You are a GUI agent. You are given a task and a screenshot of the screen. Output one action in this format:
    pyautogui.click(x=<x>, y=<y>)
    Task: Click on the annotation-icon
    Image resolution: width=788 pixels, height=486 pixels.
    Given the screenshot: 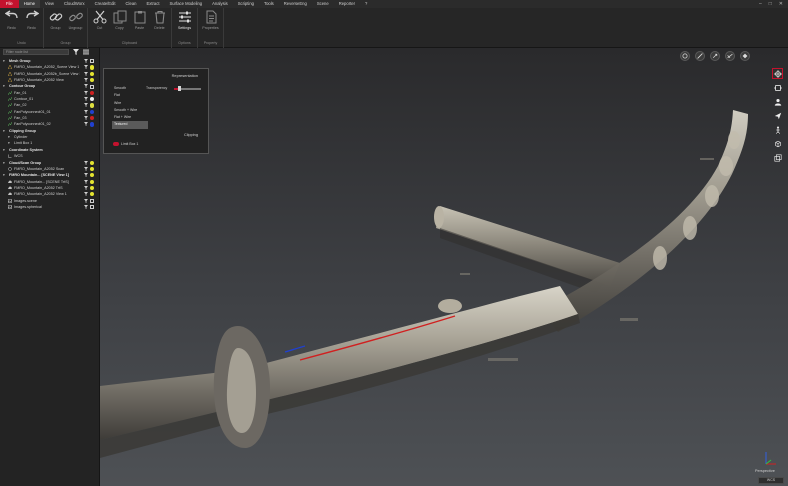 What is the action you would take?
    pyautogui.click(x=745, y=56)
    